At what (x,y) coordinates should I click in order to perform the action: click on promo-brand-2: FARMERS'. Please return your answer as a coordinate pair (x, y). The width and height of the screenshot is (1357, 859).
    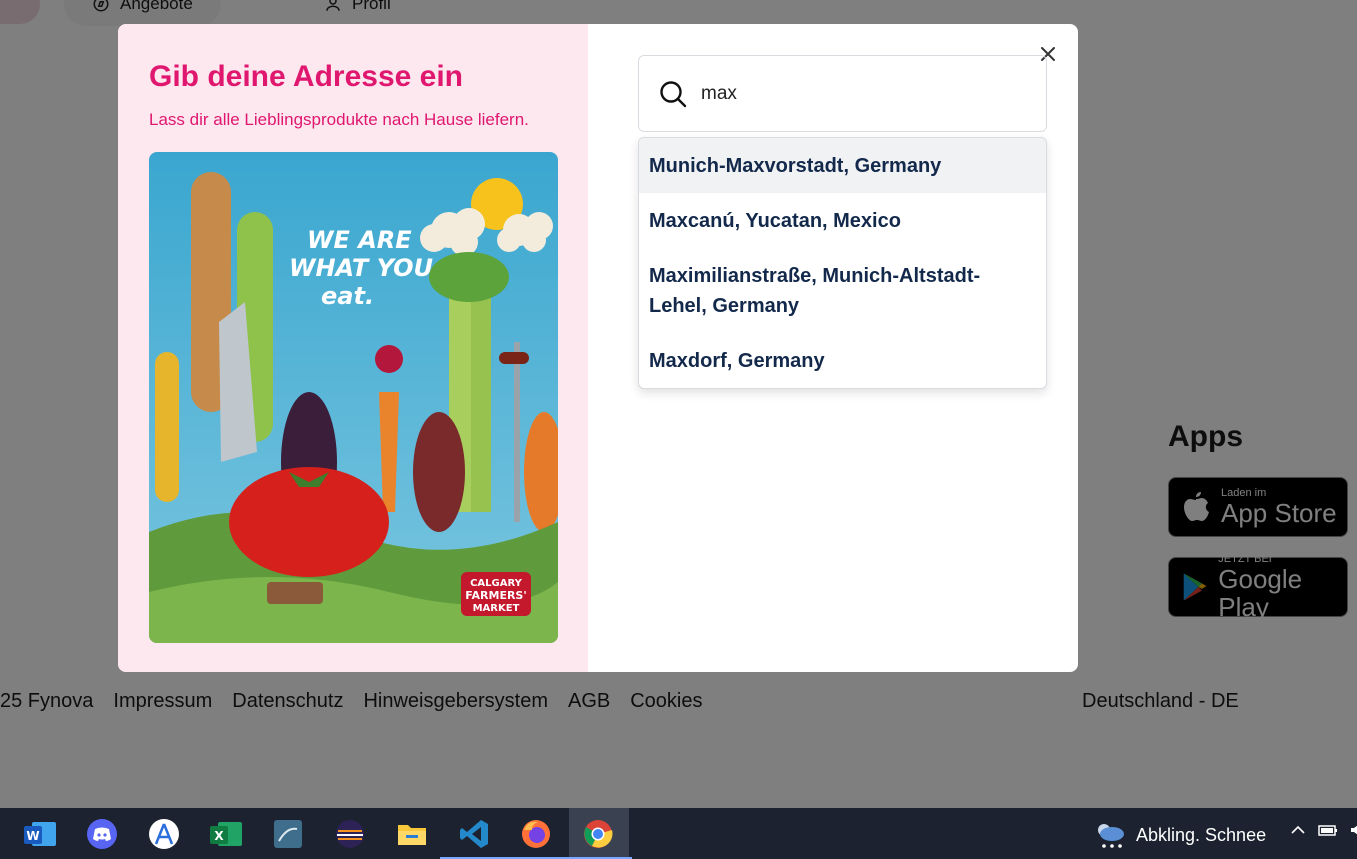
    Looking at the image, I should click on (495, 595).